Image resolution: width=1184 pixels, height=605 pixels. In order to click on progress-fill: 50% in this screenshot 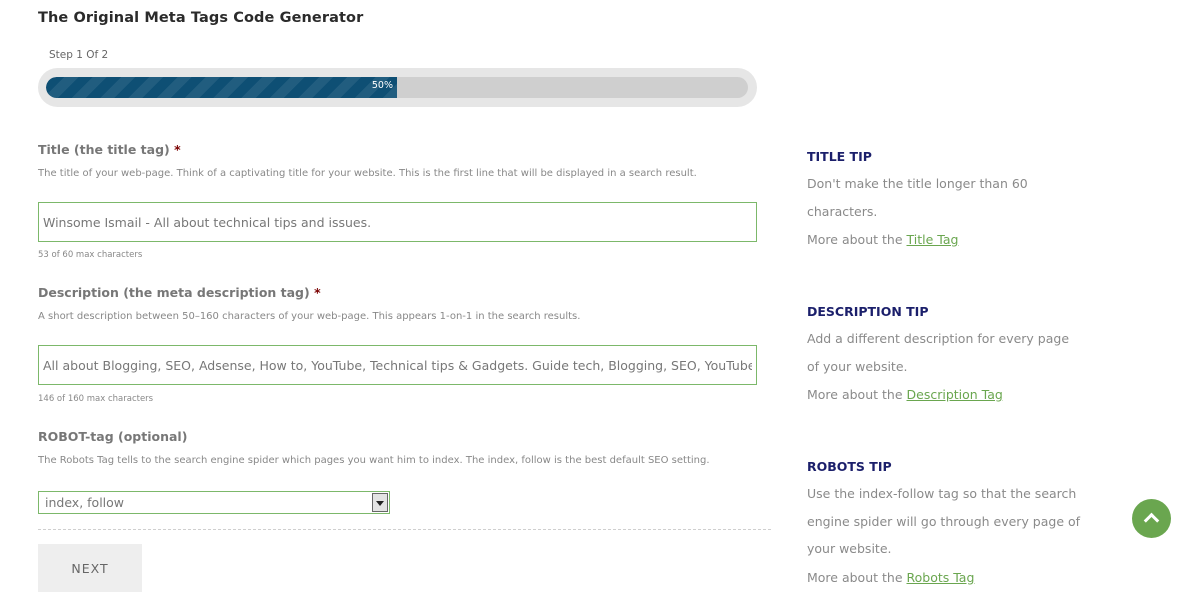, I will do `click(221, 87)`.